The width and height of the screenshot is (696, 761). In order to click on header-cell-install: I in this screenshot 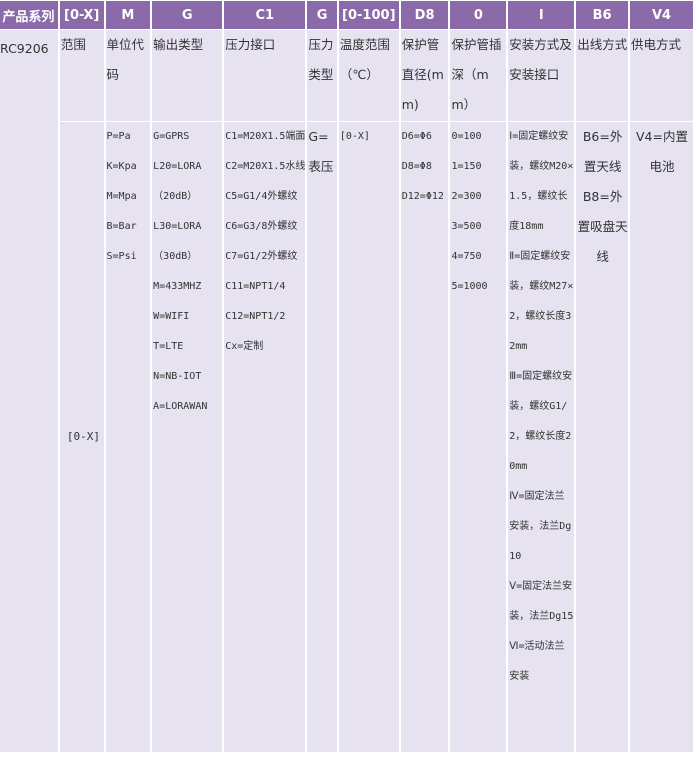, I will do `click(541, 15)`.